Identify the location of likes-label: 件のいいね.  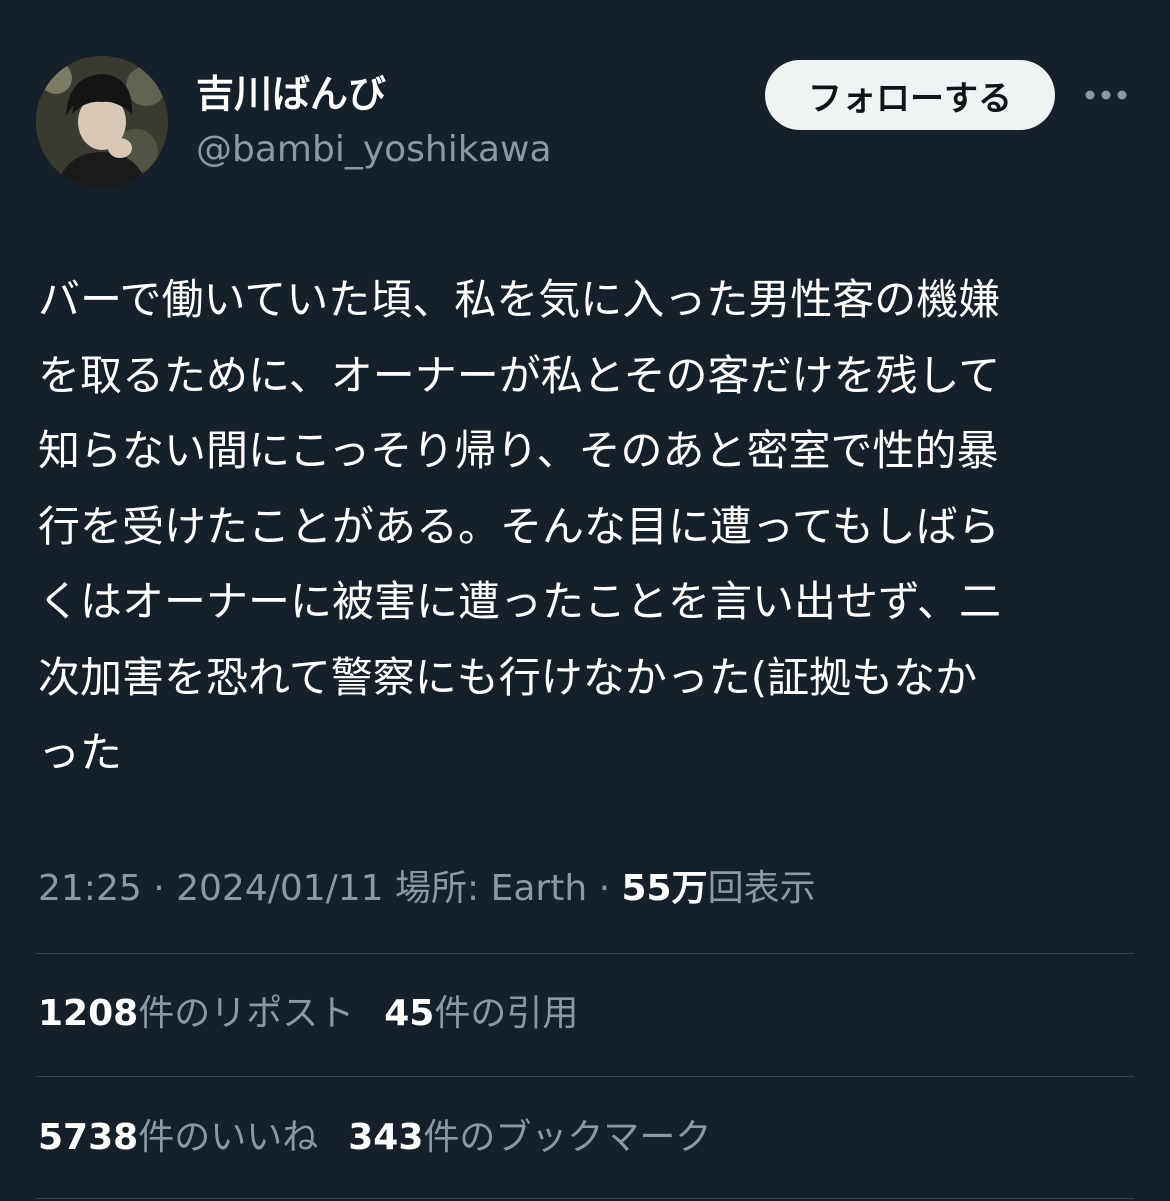
(228, 1137).